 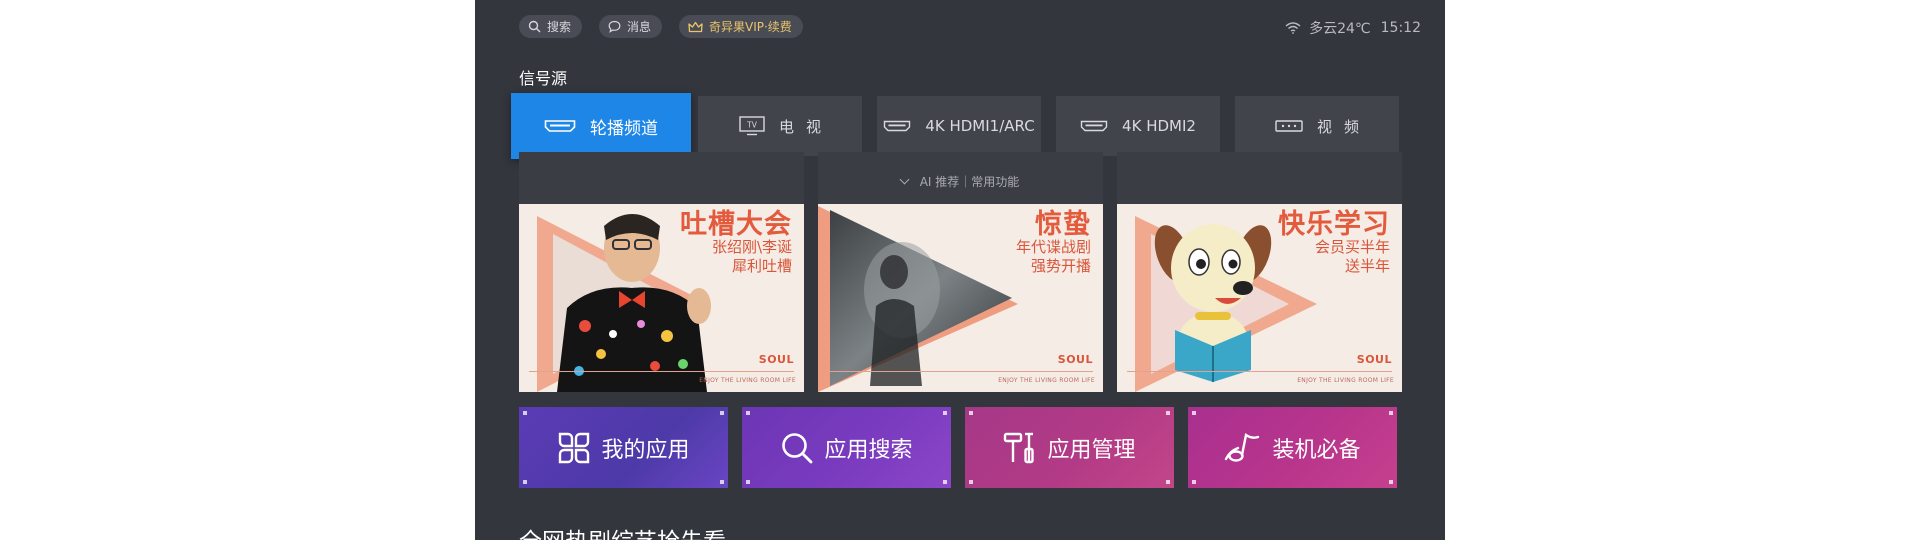 I want to click on essential-apps-tile: 装机必备, so click(x=1292, y=447).